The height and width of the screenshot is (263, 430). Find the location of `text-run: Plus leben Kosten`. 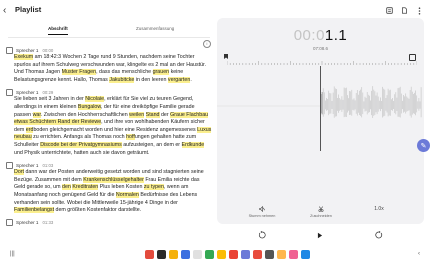

text-run: Plus leben Kosten is located at coordinates (121, 187).